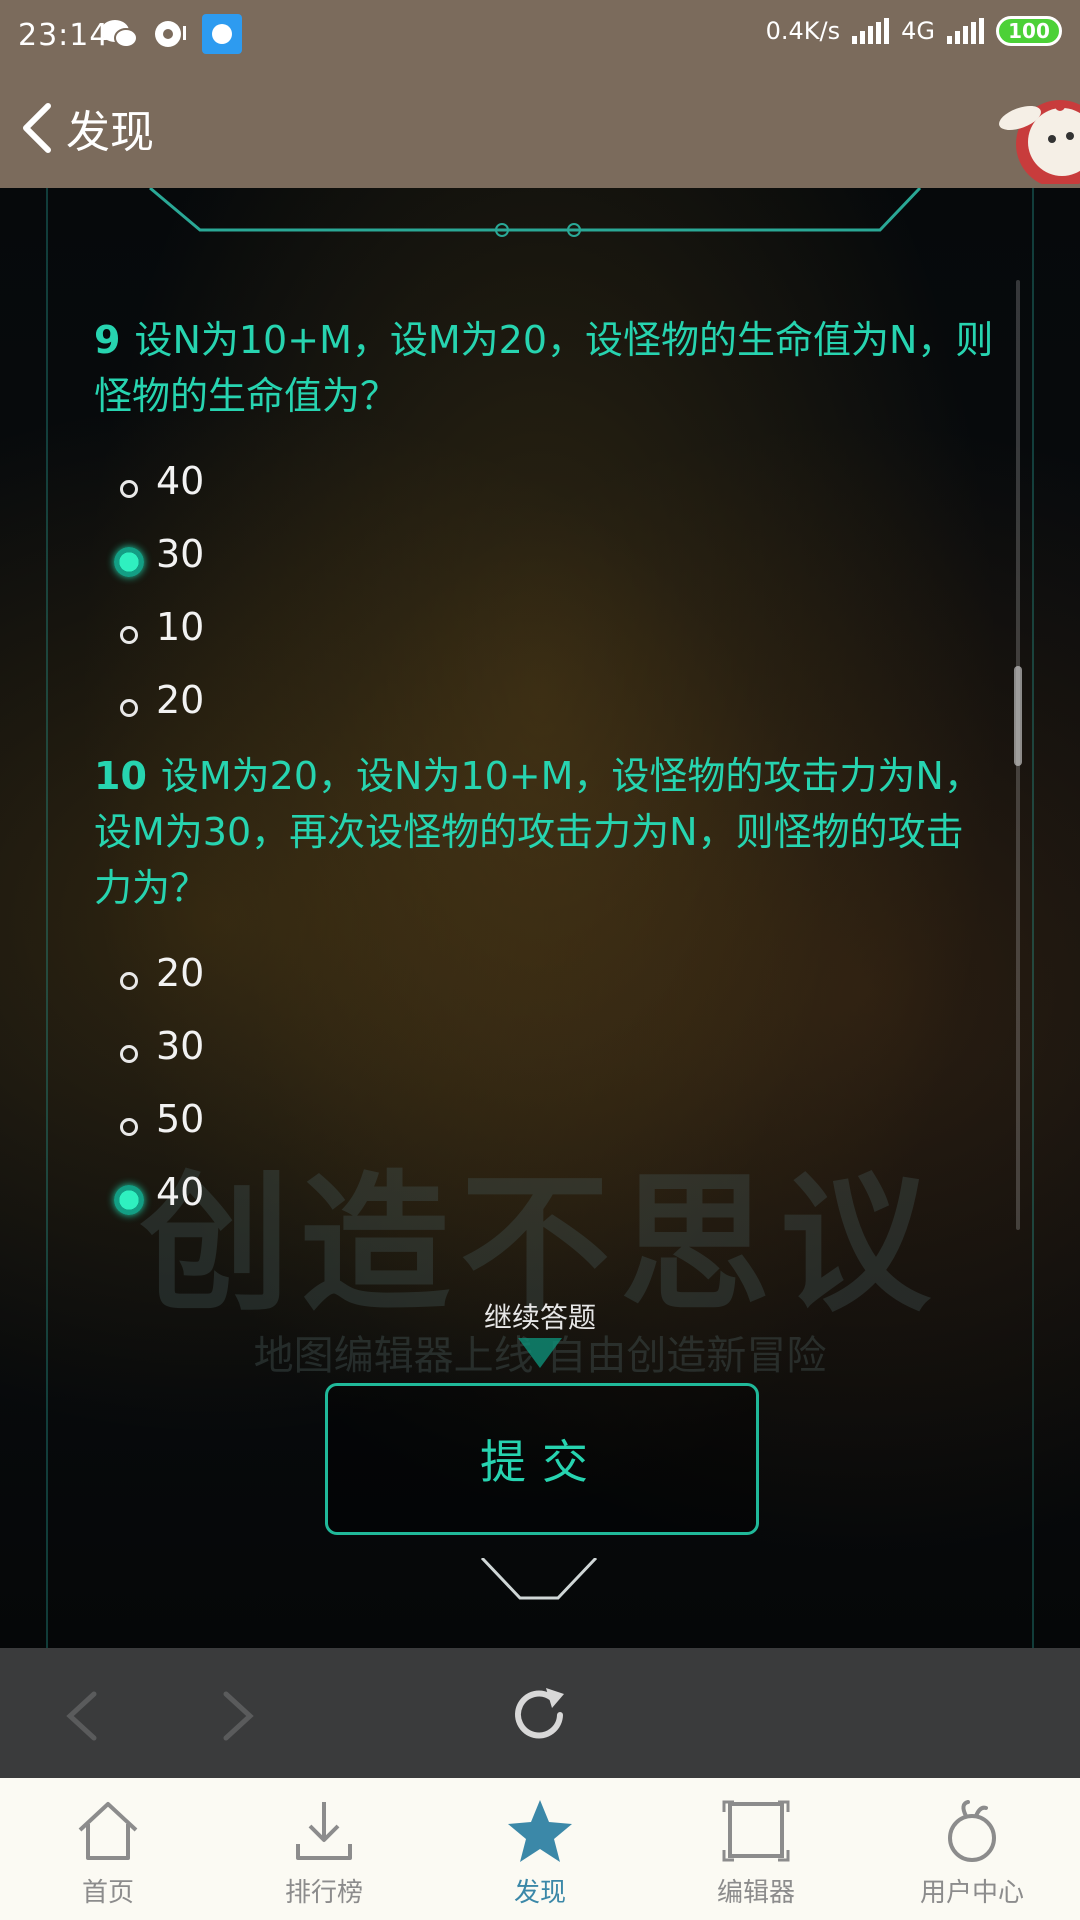 The image size is (1080, 1920). Describe the element at coordinates (871, 31) in the screenshot. I see `signal-icon` at that location.